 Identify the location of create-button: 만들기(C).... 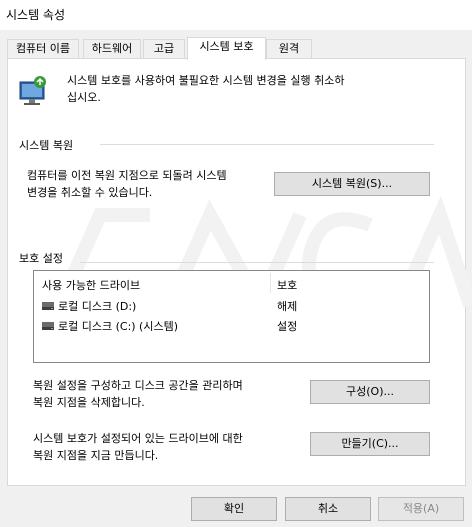
(370, 444).